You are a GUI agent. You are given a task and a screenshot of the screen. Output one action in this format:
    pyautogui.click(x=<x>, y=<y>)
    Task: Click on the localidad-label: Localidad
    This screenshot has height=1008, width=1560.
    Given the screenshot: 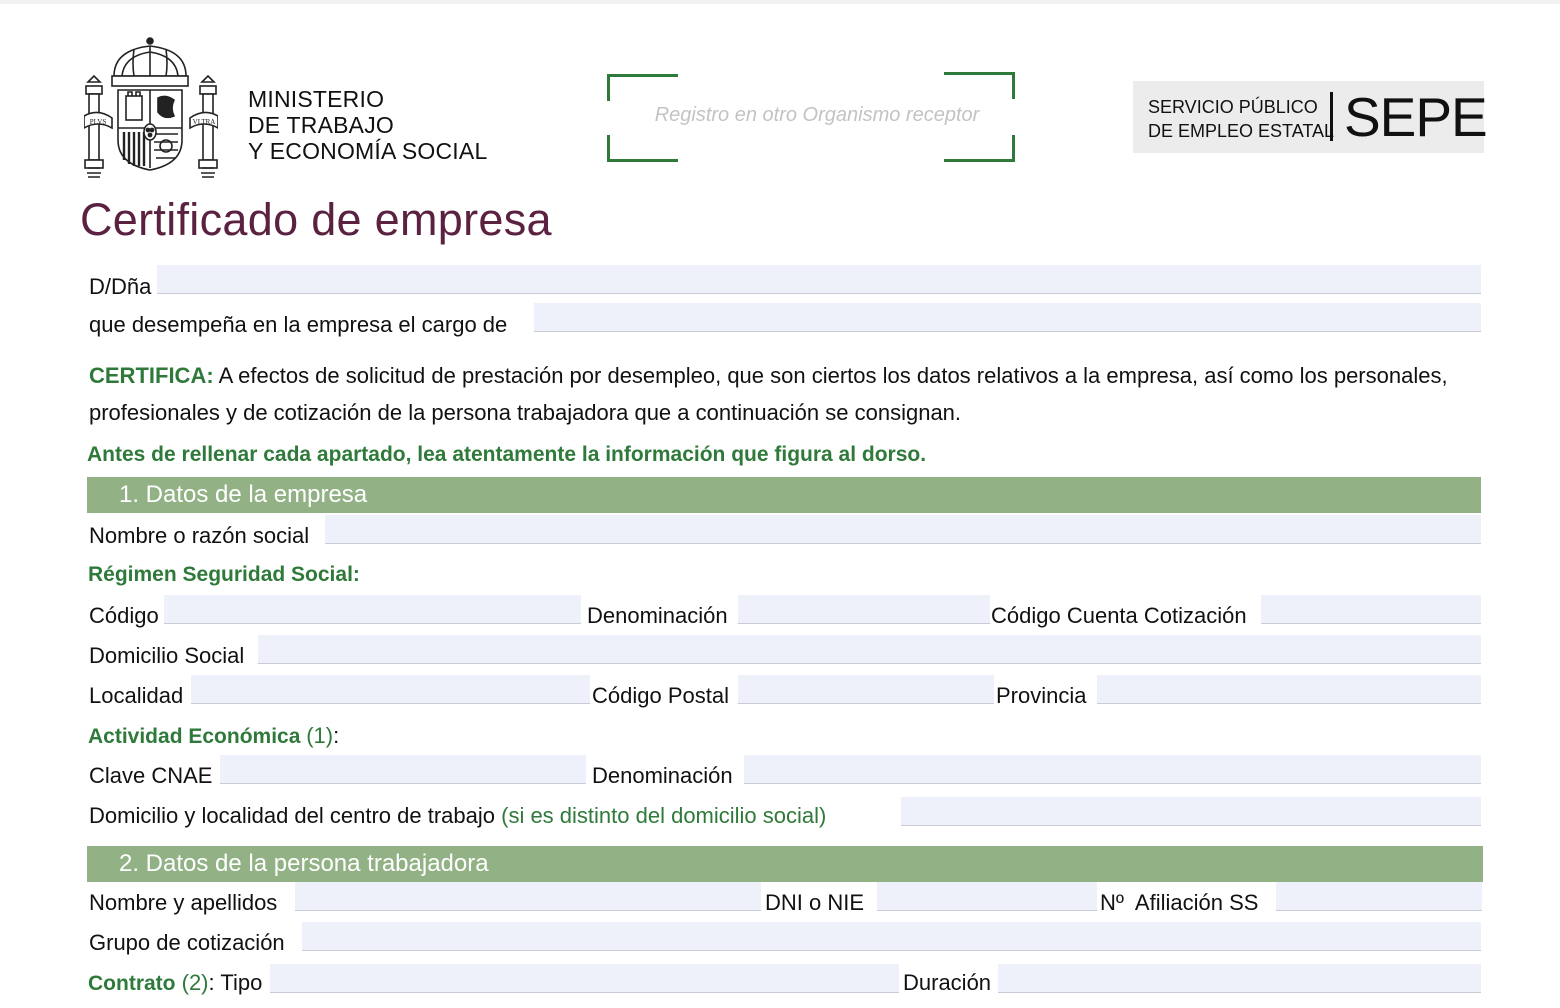 What is the action you would take?
    pyautogui.click(x=136, y=695)
    